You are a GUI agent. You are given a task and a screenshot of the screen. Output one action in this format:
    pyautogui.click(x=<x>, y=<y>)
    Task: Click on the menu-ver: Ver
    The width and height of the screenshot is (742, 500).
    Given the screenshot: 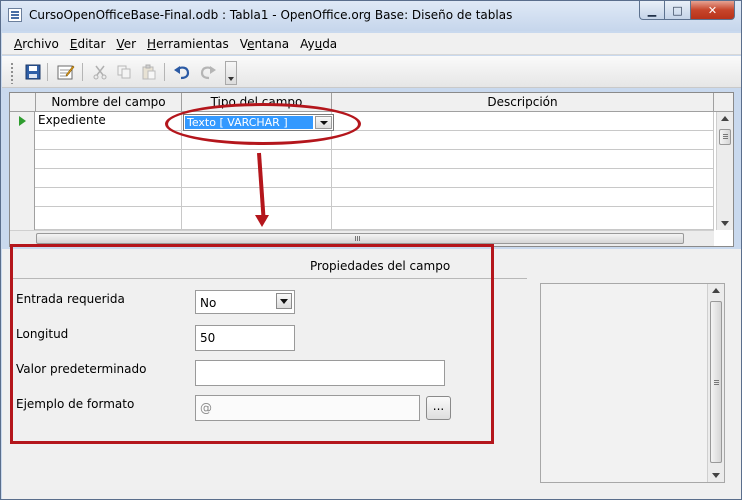 What is the action you would take?
    pyautogui.click(x=126, y=44)
    